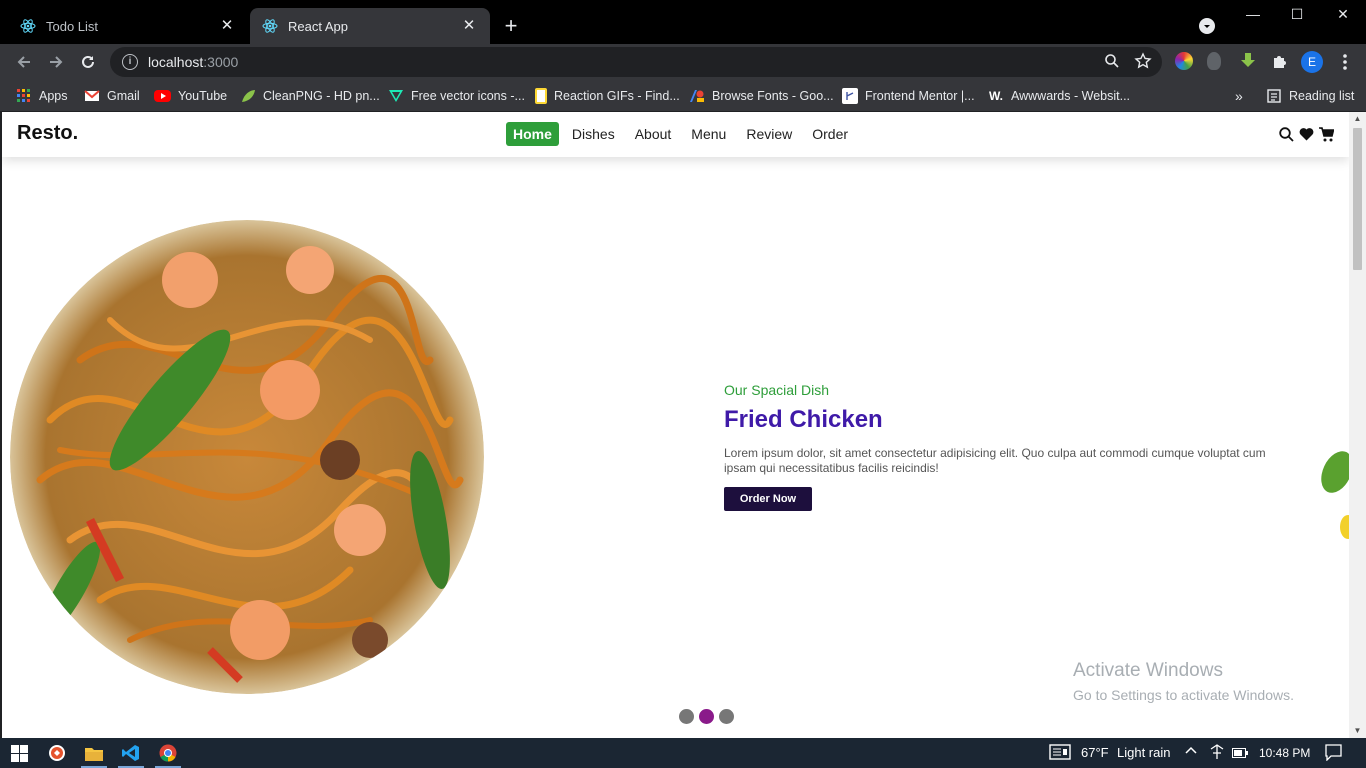 The width and height of the screenshot is (1366, 768). Describe the element at coordinates (830, 134) in the screenshot. I see `nav-order: Order` at that location.